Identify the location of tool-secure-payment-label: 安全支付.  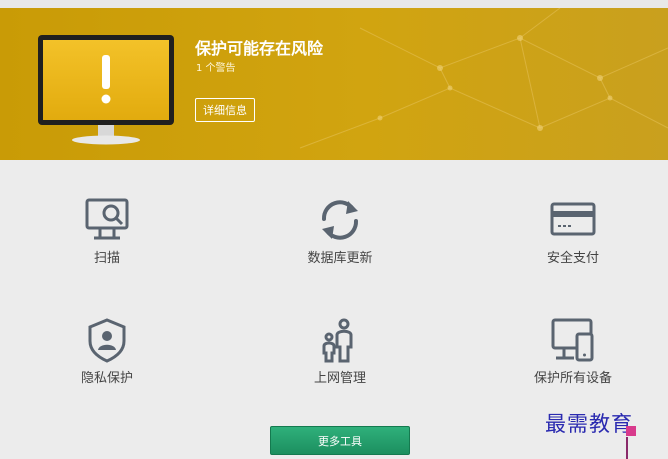
(572, 258).